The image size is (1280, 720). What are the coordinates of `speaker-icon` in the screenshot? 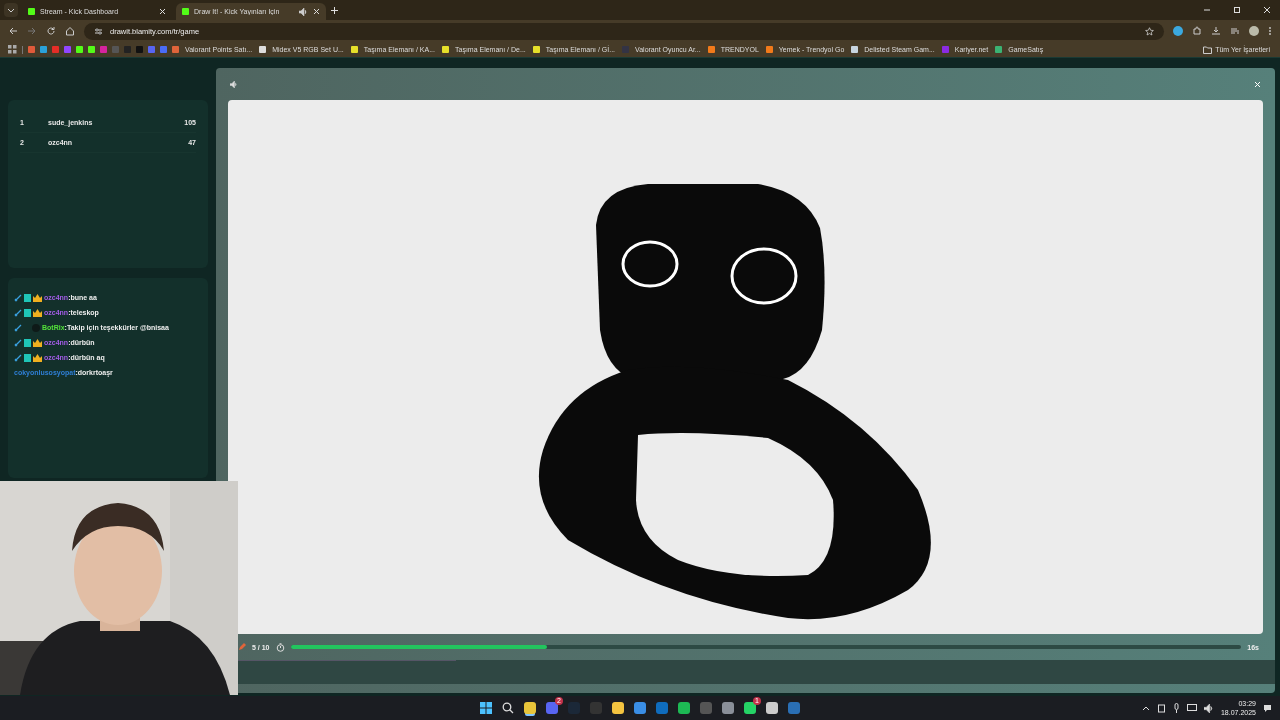 It's located at (1208, 708).